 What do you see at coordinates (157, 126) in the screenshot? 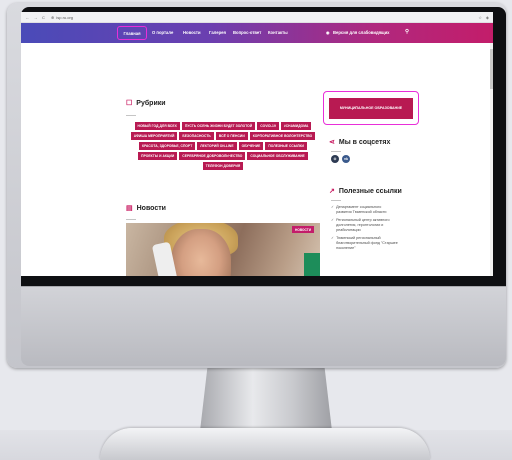
I see `tag-item: НОВЫЙ ГОД ДЛЯ ВСЕХ` at bounding box center [157, 126].